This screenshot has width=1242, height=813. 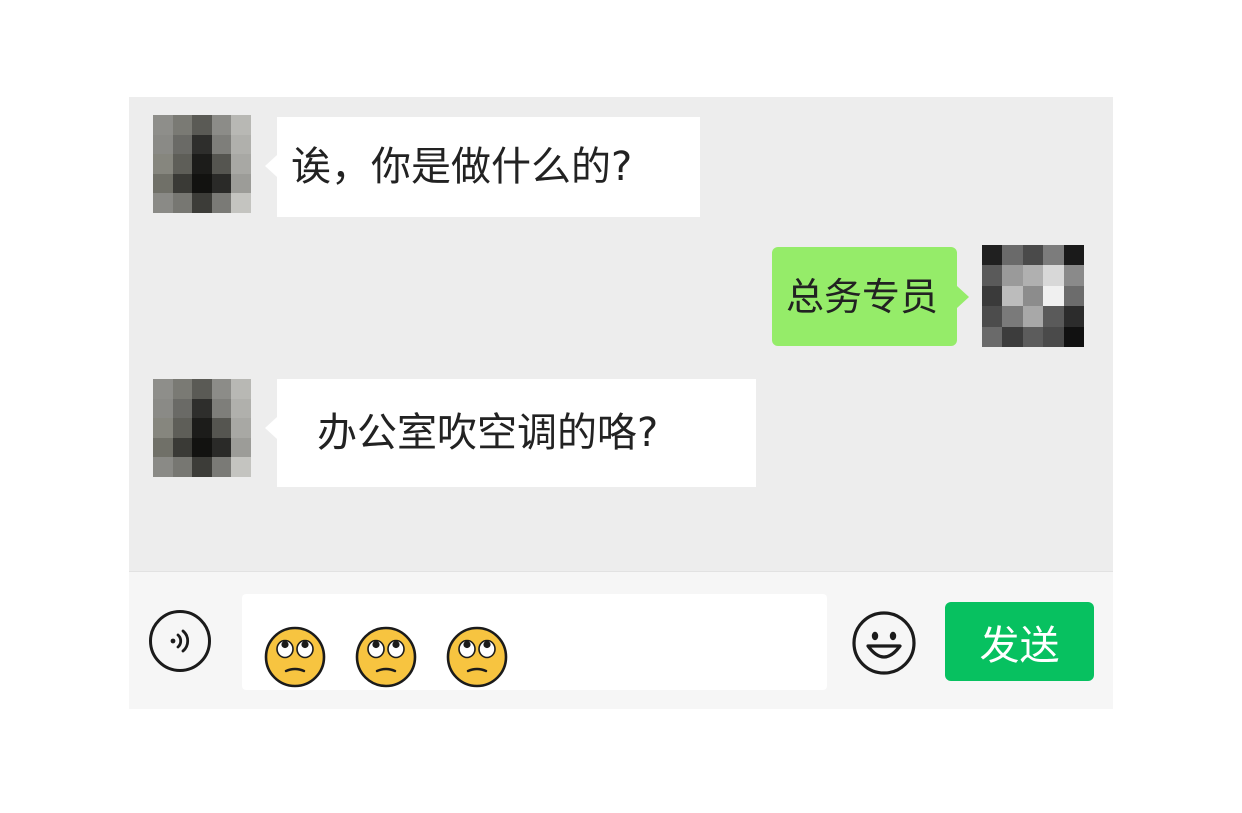 I want to click on message-input, so click(x=534, y=642).